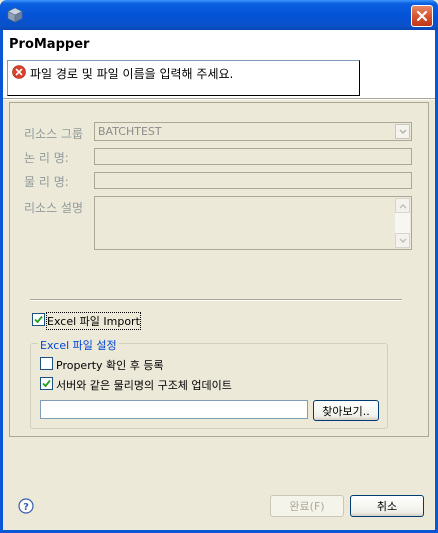  What do you see at coordinates (219, 15) in the screenshot?
I see `title-bar` at bounding box center [219, 15].